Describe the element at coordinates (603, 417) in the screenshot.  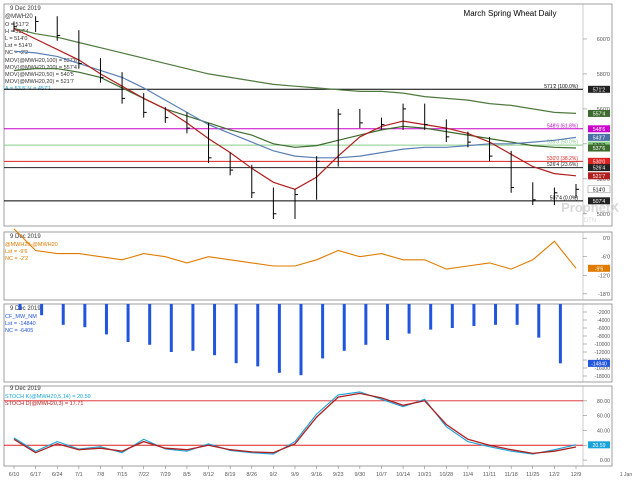
I see `stoch-tick-label-1: 60.00` at that location.